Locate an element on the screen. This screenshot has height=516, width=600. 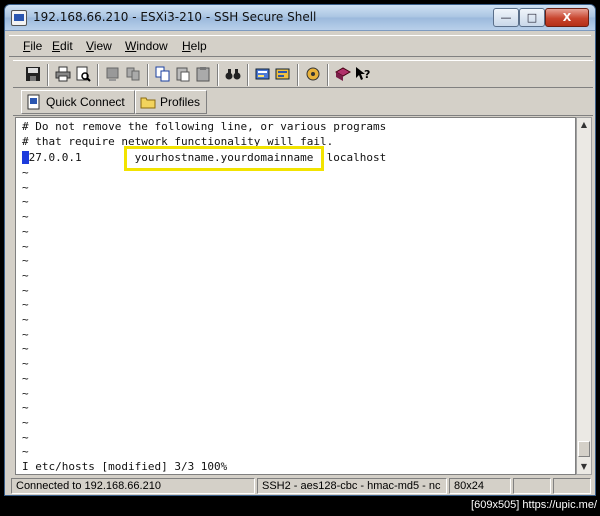
menu-help: Help is located at coordinates (194, 46).